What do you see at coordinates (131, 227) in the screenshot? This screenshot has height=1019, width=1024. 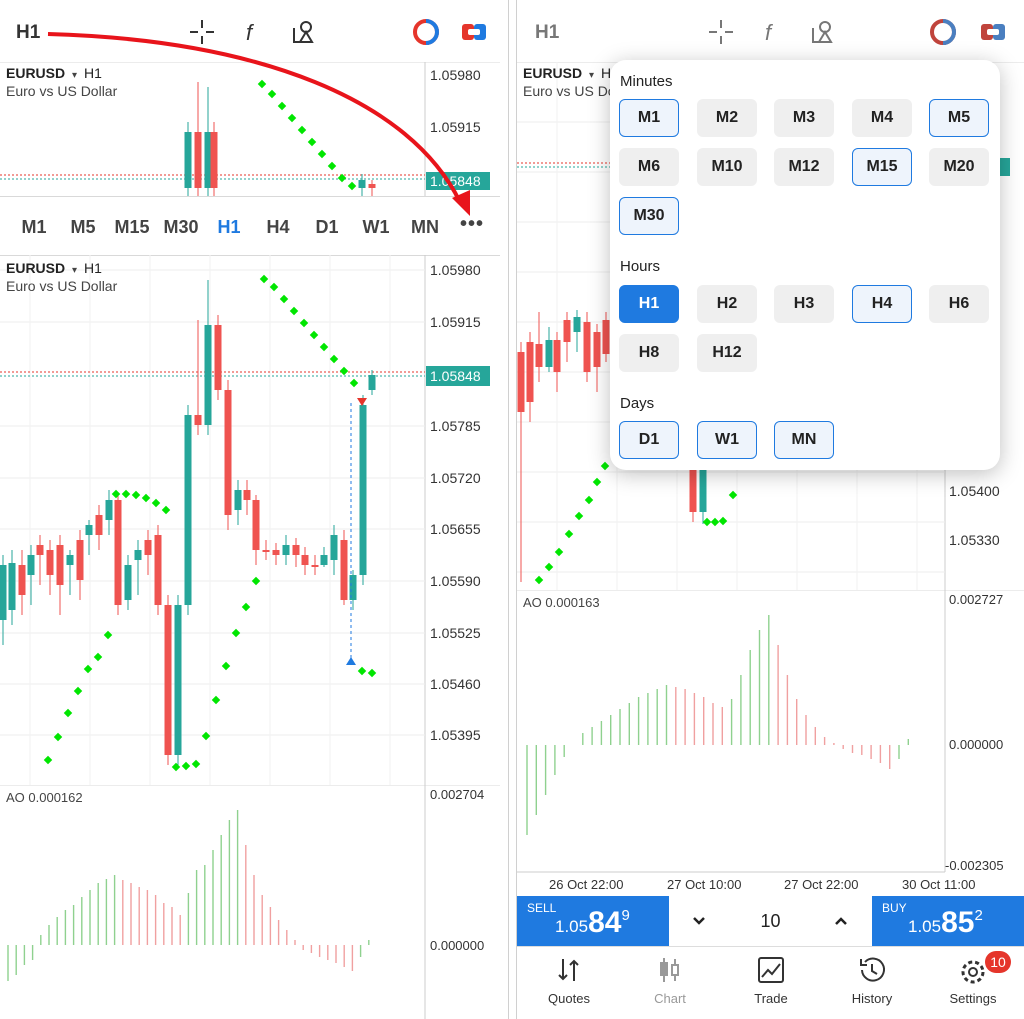 I see `timeframe-m15: M15` at bounding box center [131, 227].